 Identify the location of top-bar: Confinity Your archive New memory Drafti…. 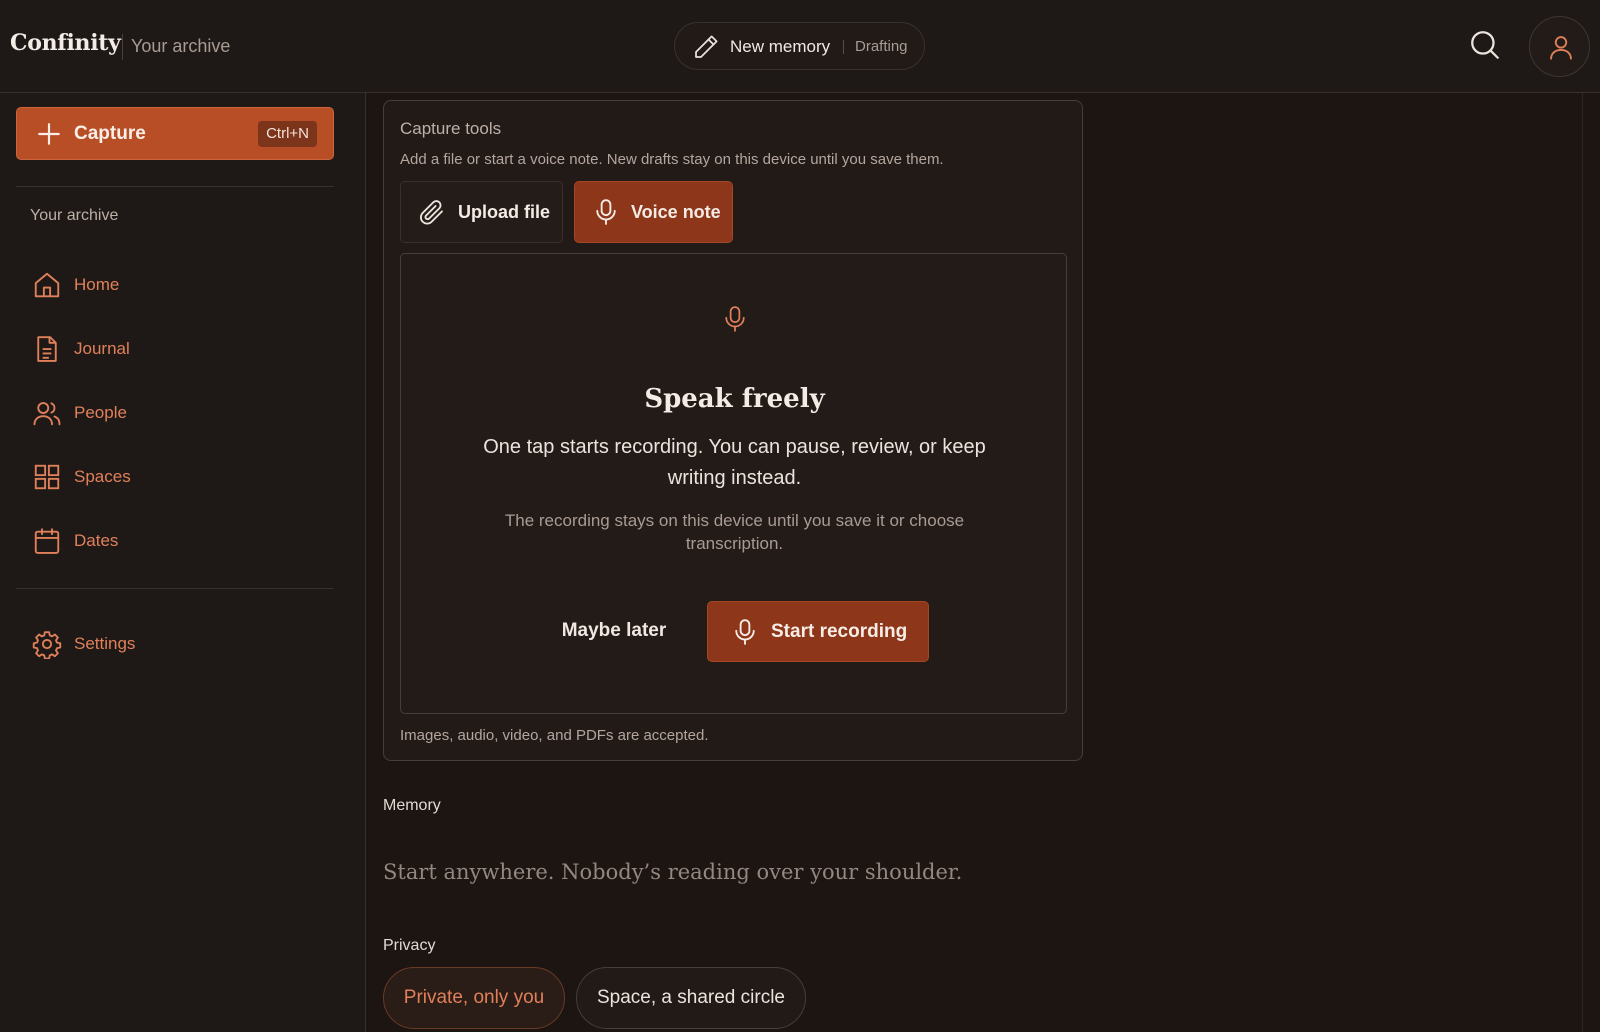
(800, 46).